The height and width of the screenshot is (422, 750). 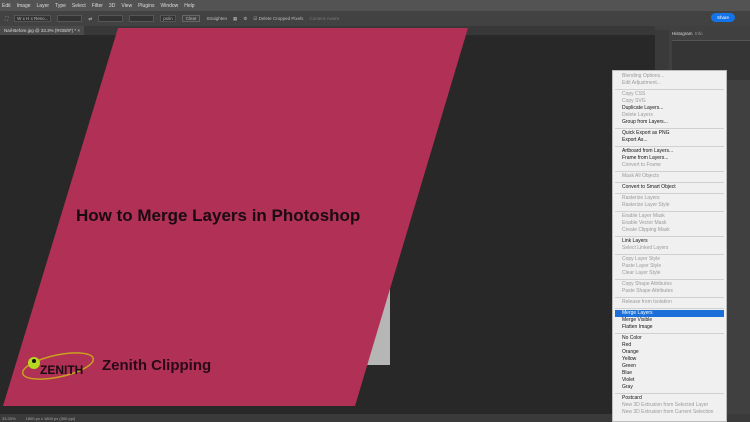 I want to click on banner-title: How to Merge Layers in Photoshop, so click(x=218, y=215).